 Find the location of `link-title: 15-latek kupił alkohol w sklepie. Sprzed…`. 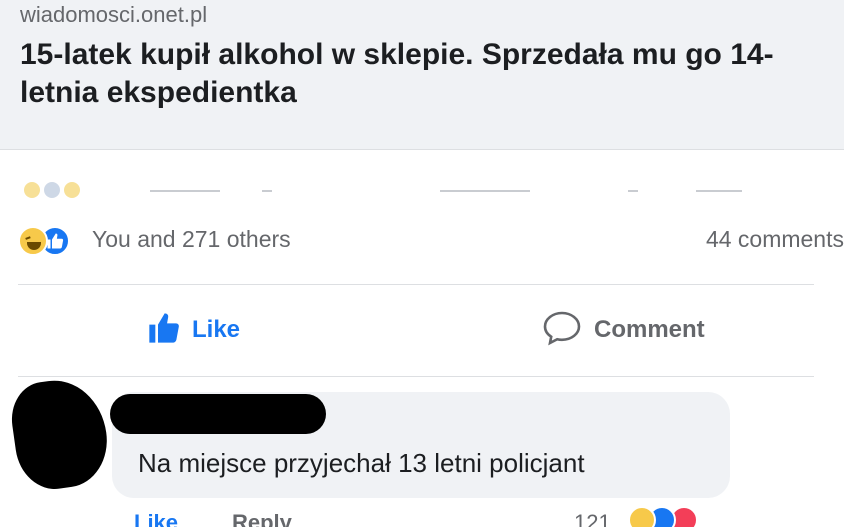

link-title: 15-latek kupił alkohol w sklepie. Sprzed… is located at coordinates (420, 74).